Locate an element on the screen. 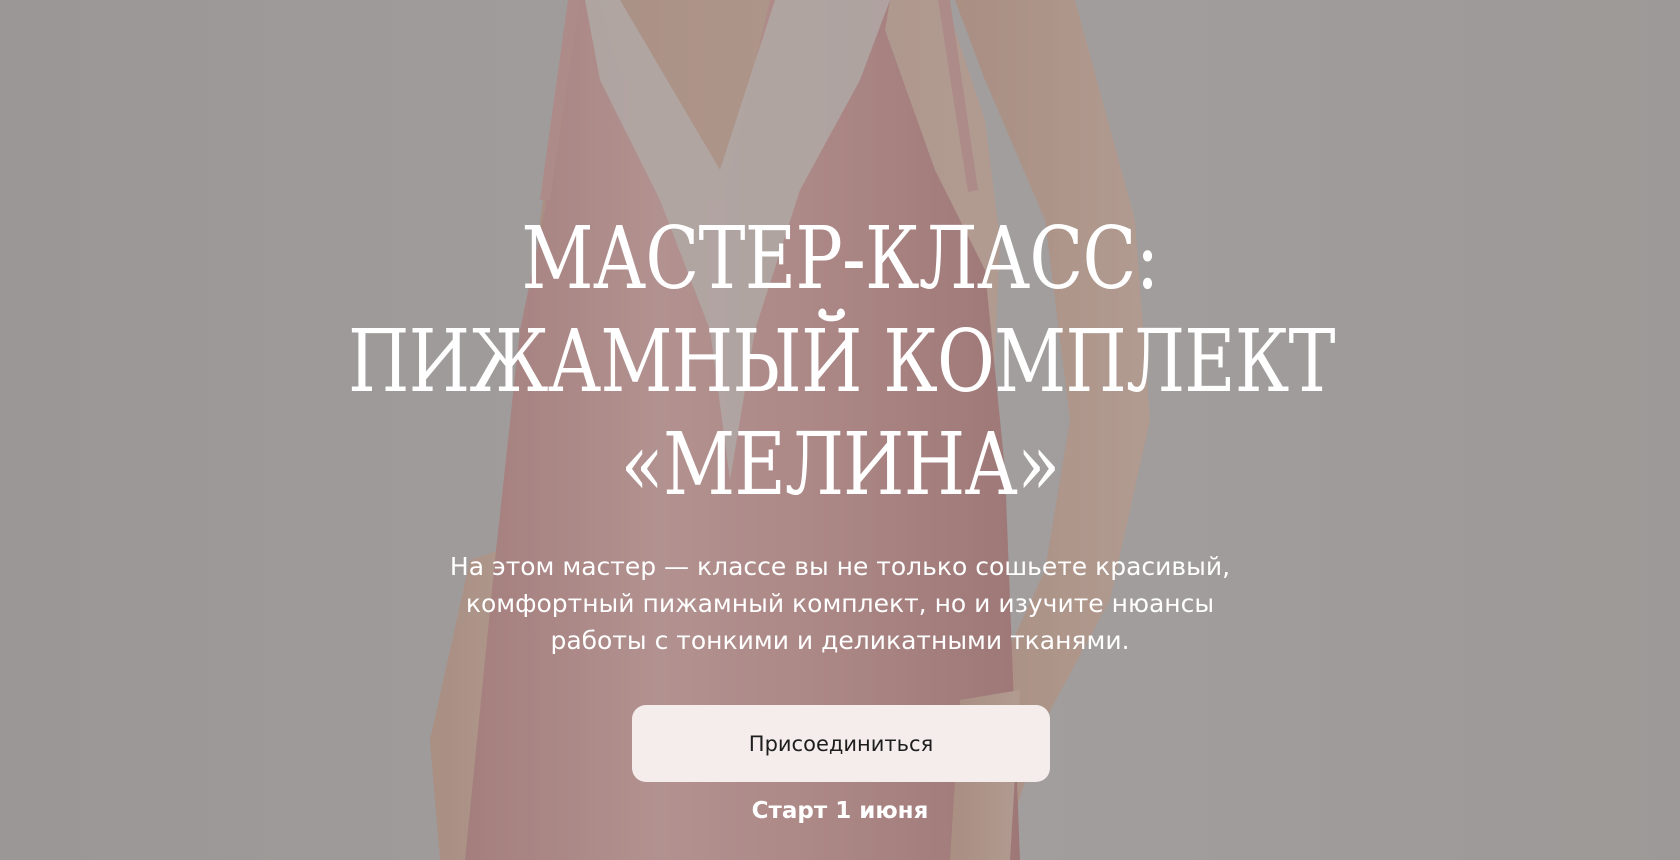 This screenshot has height=860, width=1680. hero-description-line: работы с тонкими и деликатными тканями. is located at coordinates (840, 640).